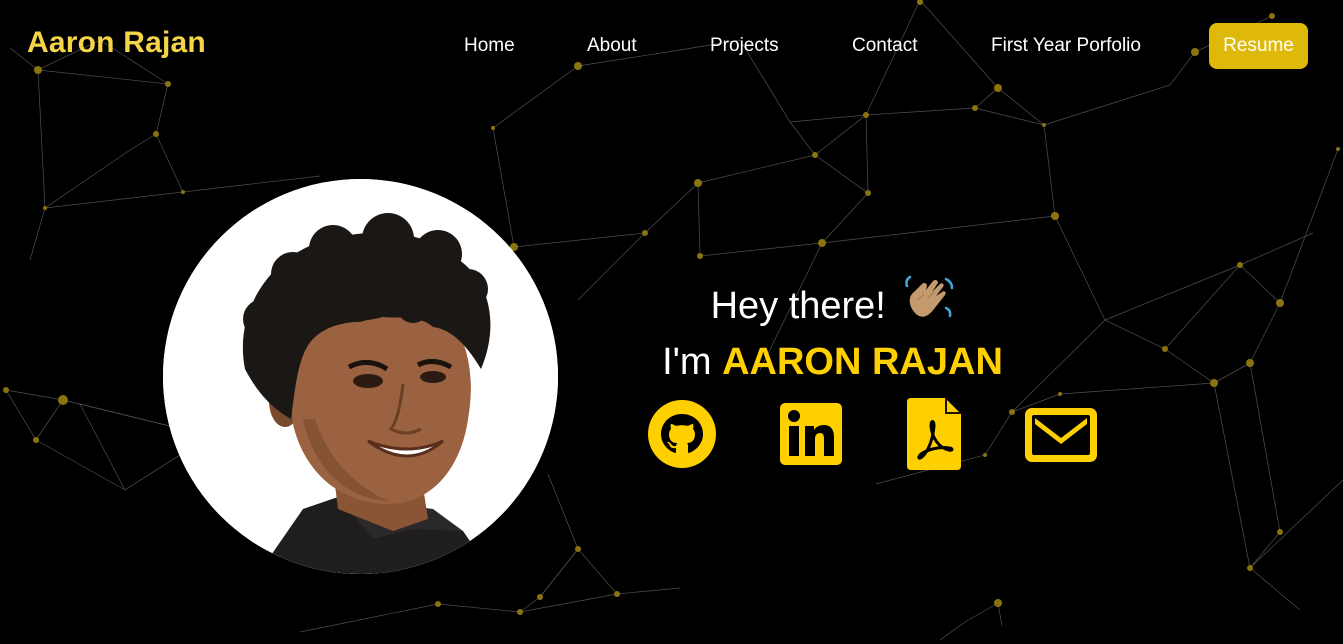 This screenshot has width=1343, height=644. I want to click on nav-link-first-year-portfolio: First Year Porfolio, so click(1066, 46).